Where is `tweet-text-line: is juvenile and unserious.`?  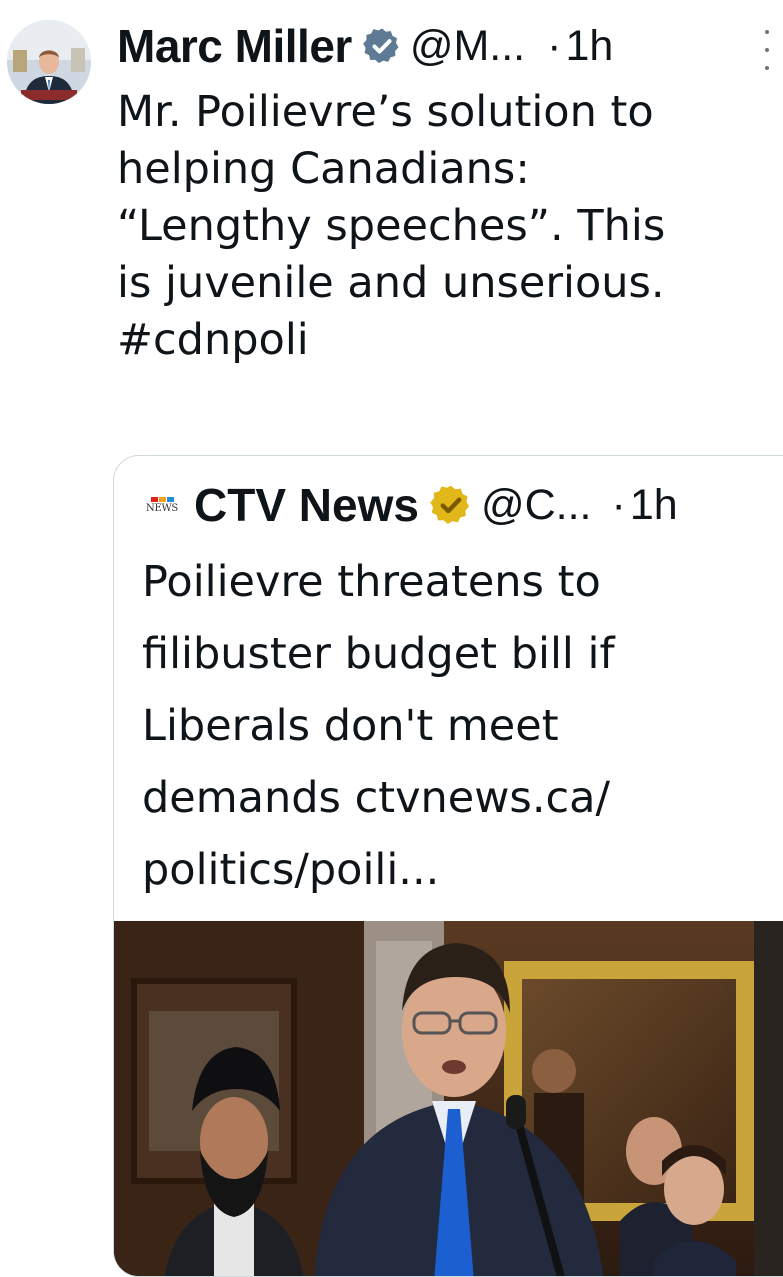 tweet-text-line: is juvenile and unserious. is located at coordinates (391, 283).